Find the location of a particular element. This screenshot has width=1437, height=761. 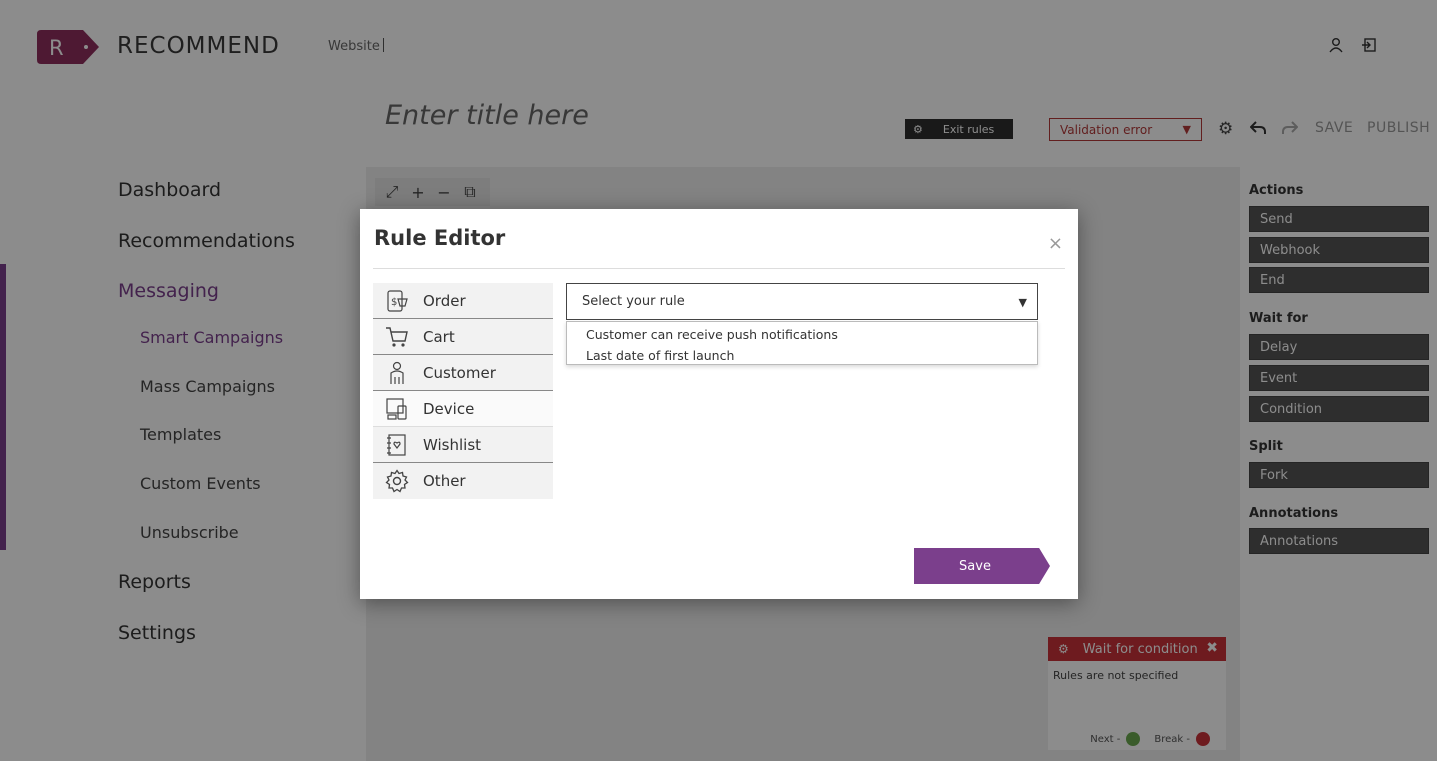

rule-option: Last date of first launch is located at coordinates (802, 356).